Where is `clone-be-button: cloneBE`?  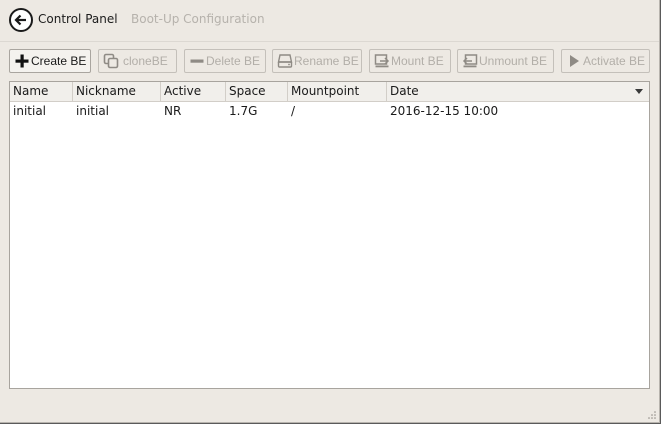 clone-be-button: cloneBE is located at coordinates (137, 61).